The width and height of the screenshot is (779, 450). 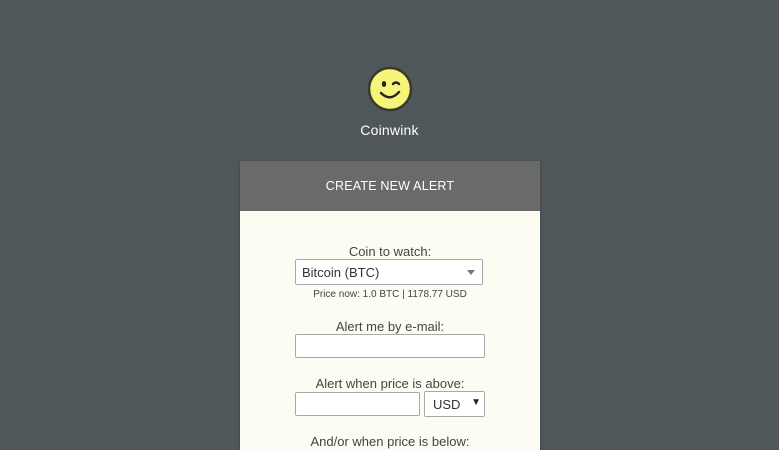 I want to click on coin-label-text: Coin to watch:, so click(x=390, y=251).